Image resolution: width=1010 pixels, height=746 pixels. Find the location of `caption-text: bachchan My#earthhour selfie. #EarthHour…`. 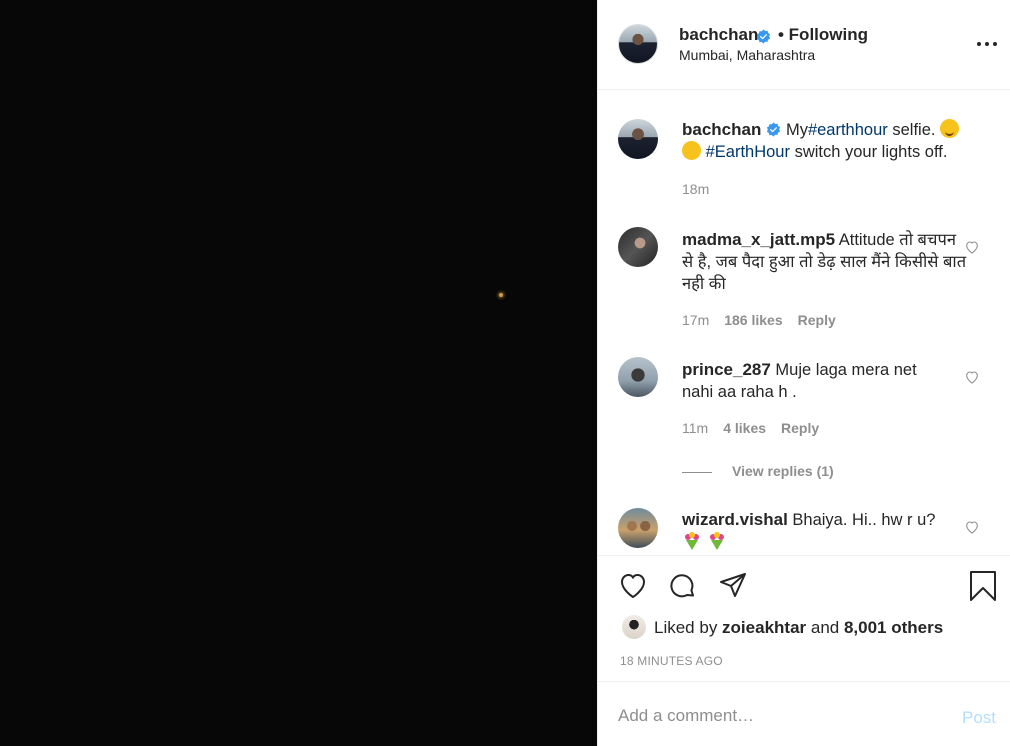

caption-text: bachchan My#earthhour selfie. #EarthHour… is located at coordinates (832, 141).